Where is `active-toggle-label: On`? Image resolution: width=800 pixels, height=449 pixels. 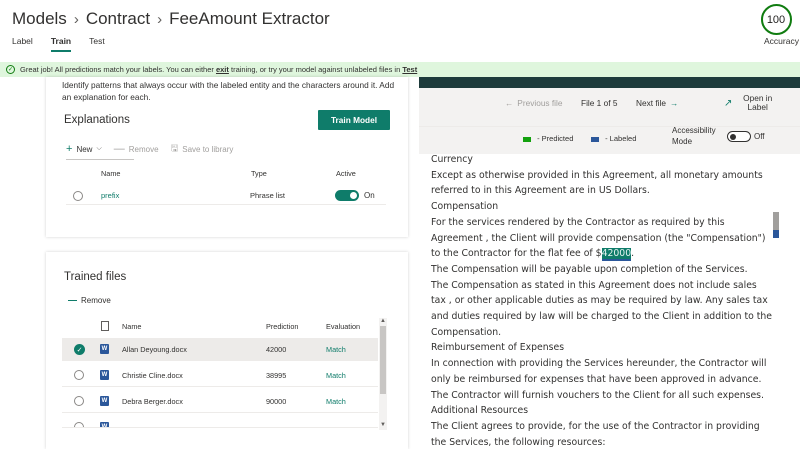
active-toggle-label: On is located at coordinates (369, 195).